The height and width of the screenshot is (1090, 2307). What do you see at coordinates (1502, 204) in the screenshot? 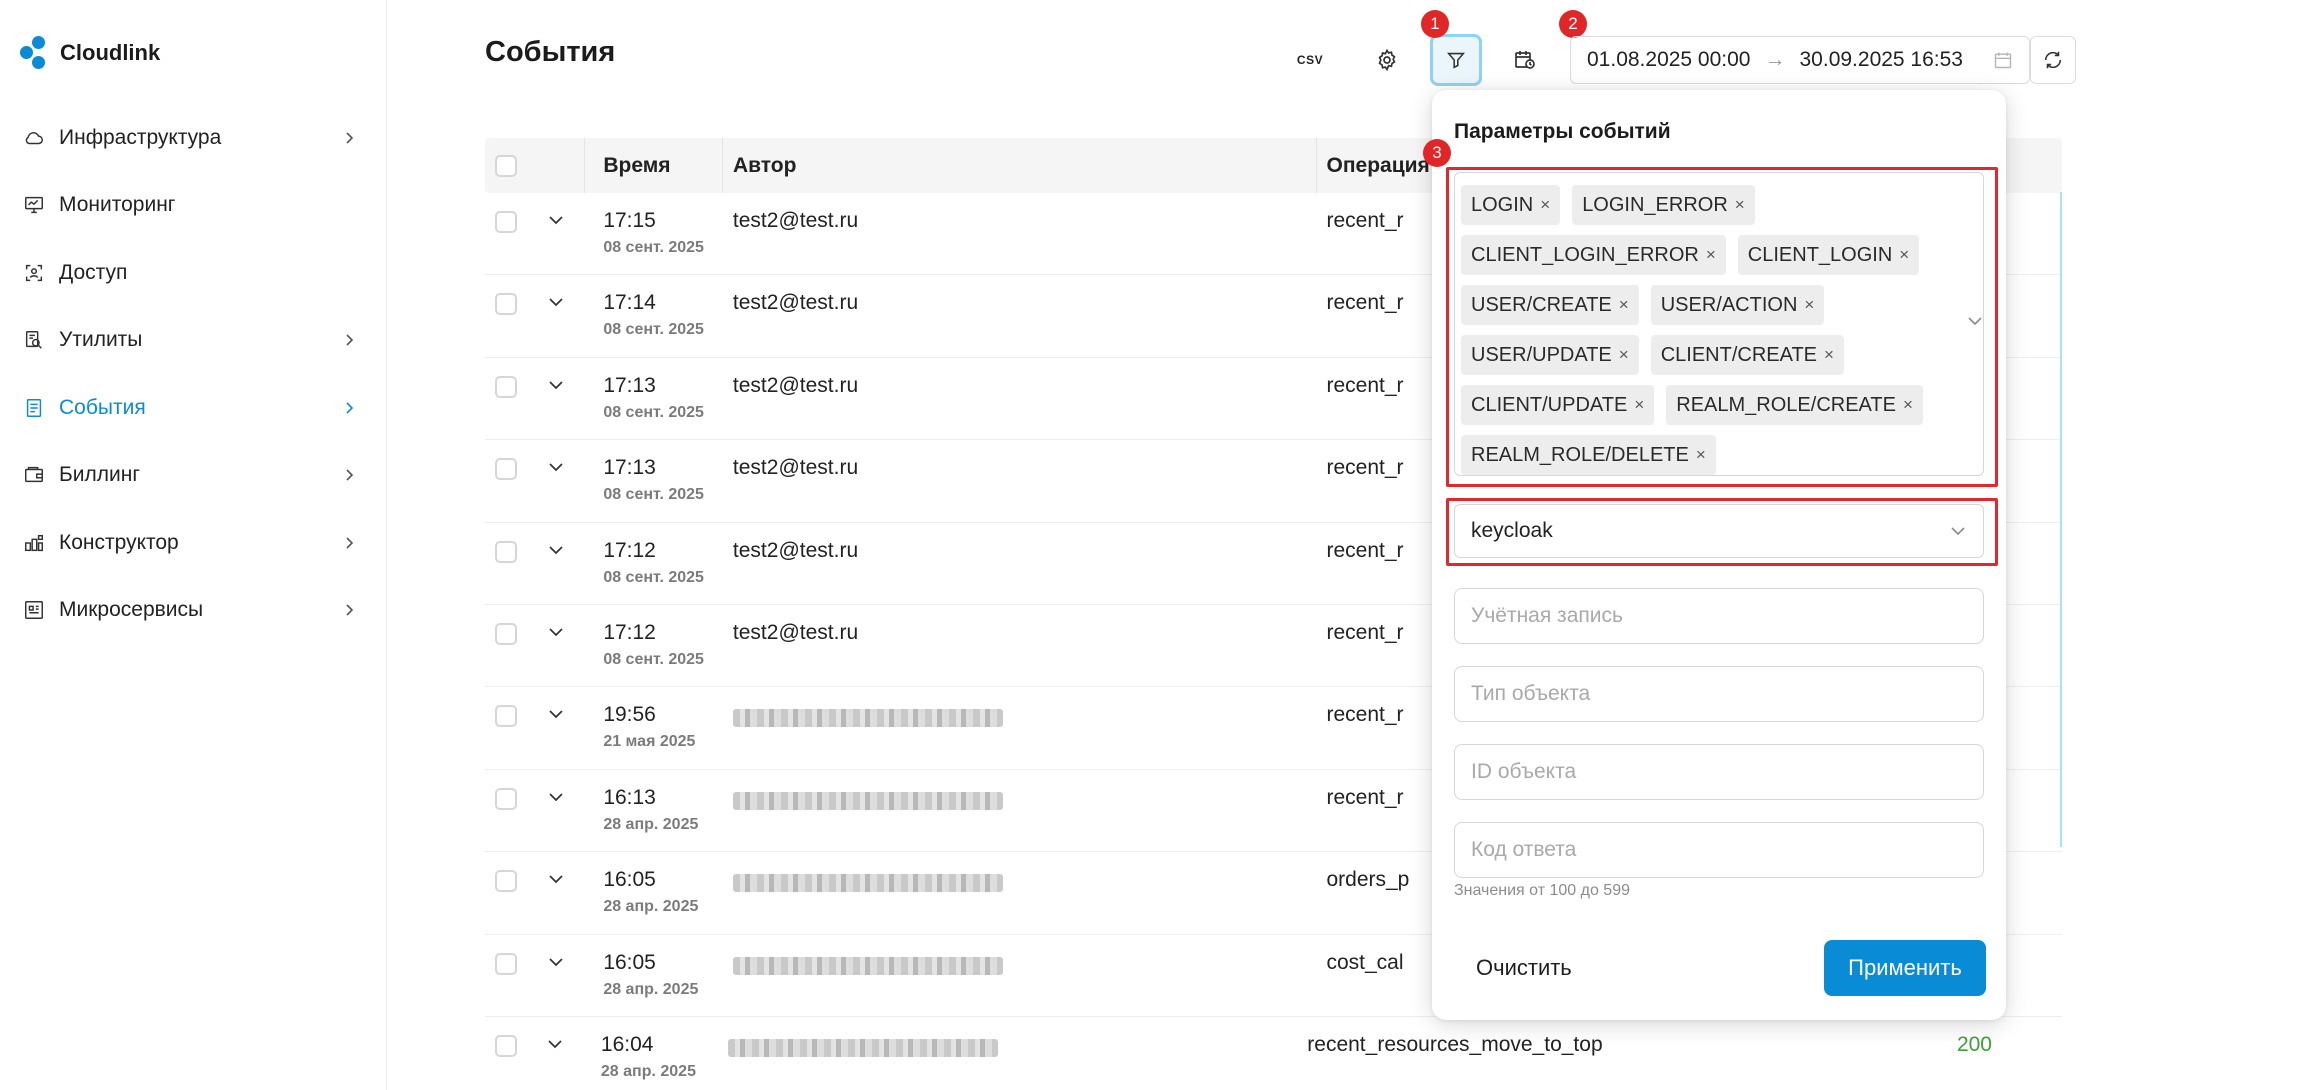
I see `event-type-tag-label: LOGIN` at bounding box center [1502, 204].